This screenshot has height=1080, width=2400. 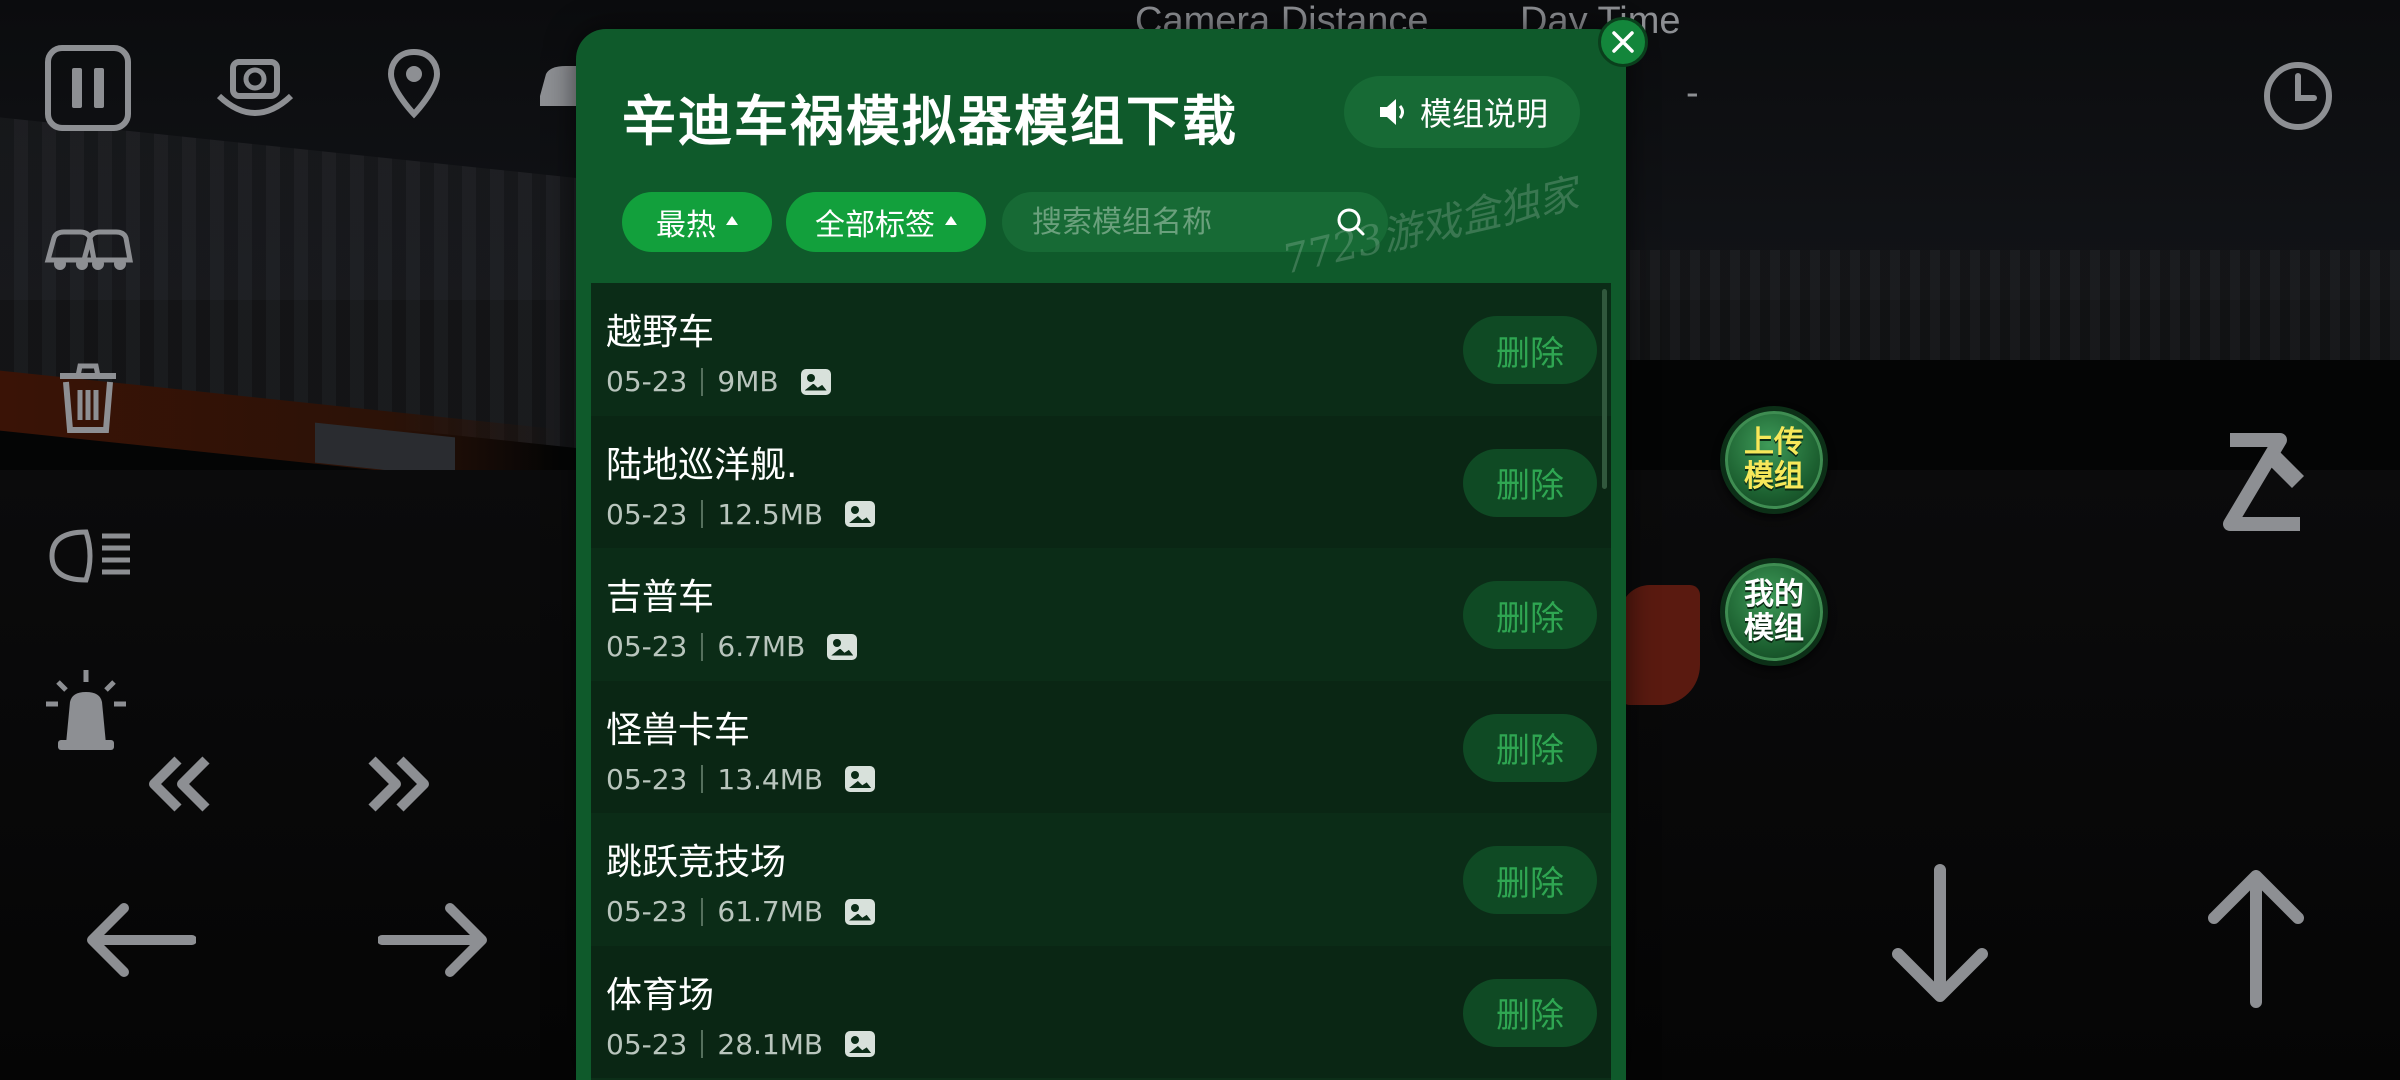 I want to click on arrow-left-icon, so click(x=141, y=940).